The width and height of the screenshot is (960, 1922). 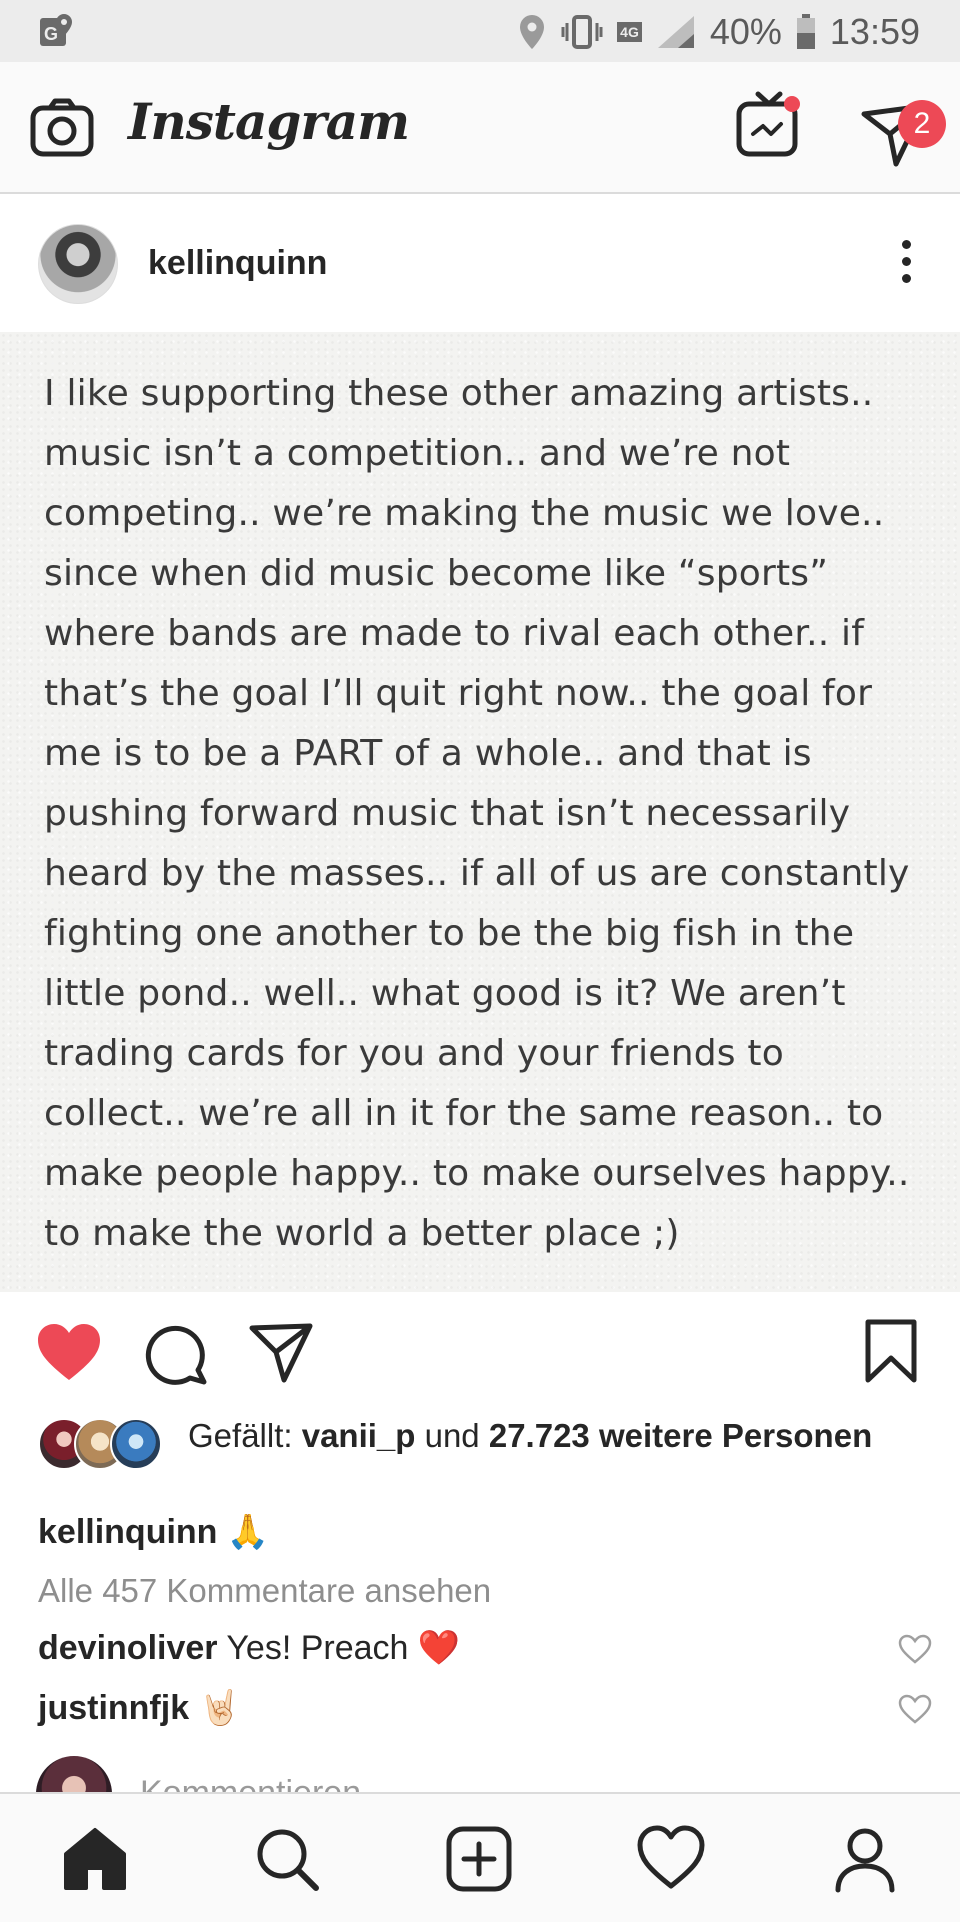 What do you see at coordinates (62, 128) in the screenshot?
I see `camera-icon` at bounding box center [62, 128].